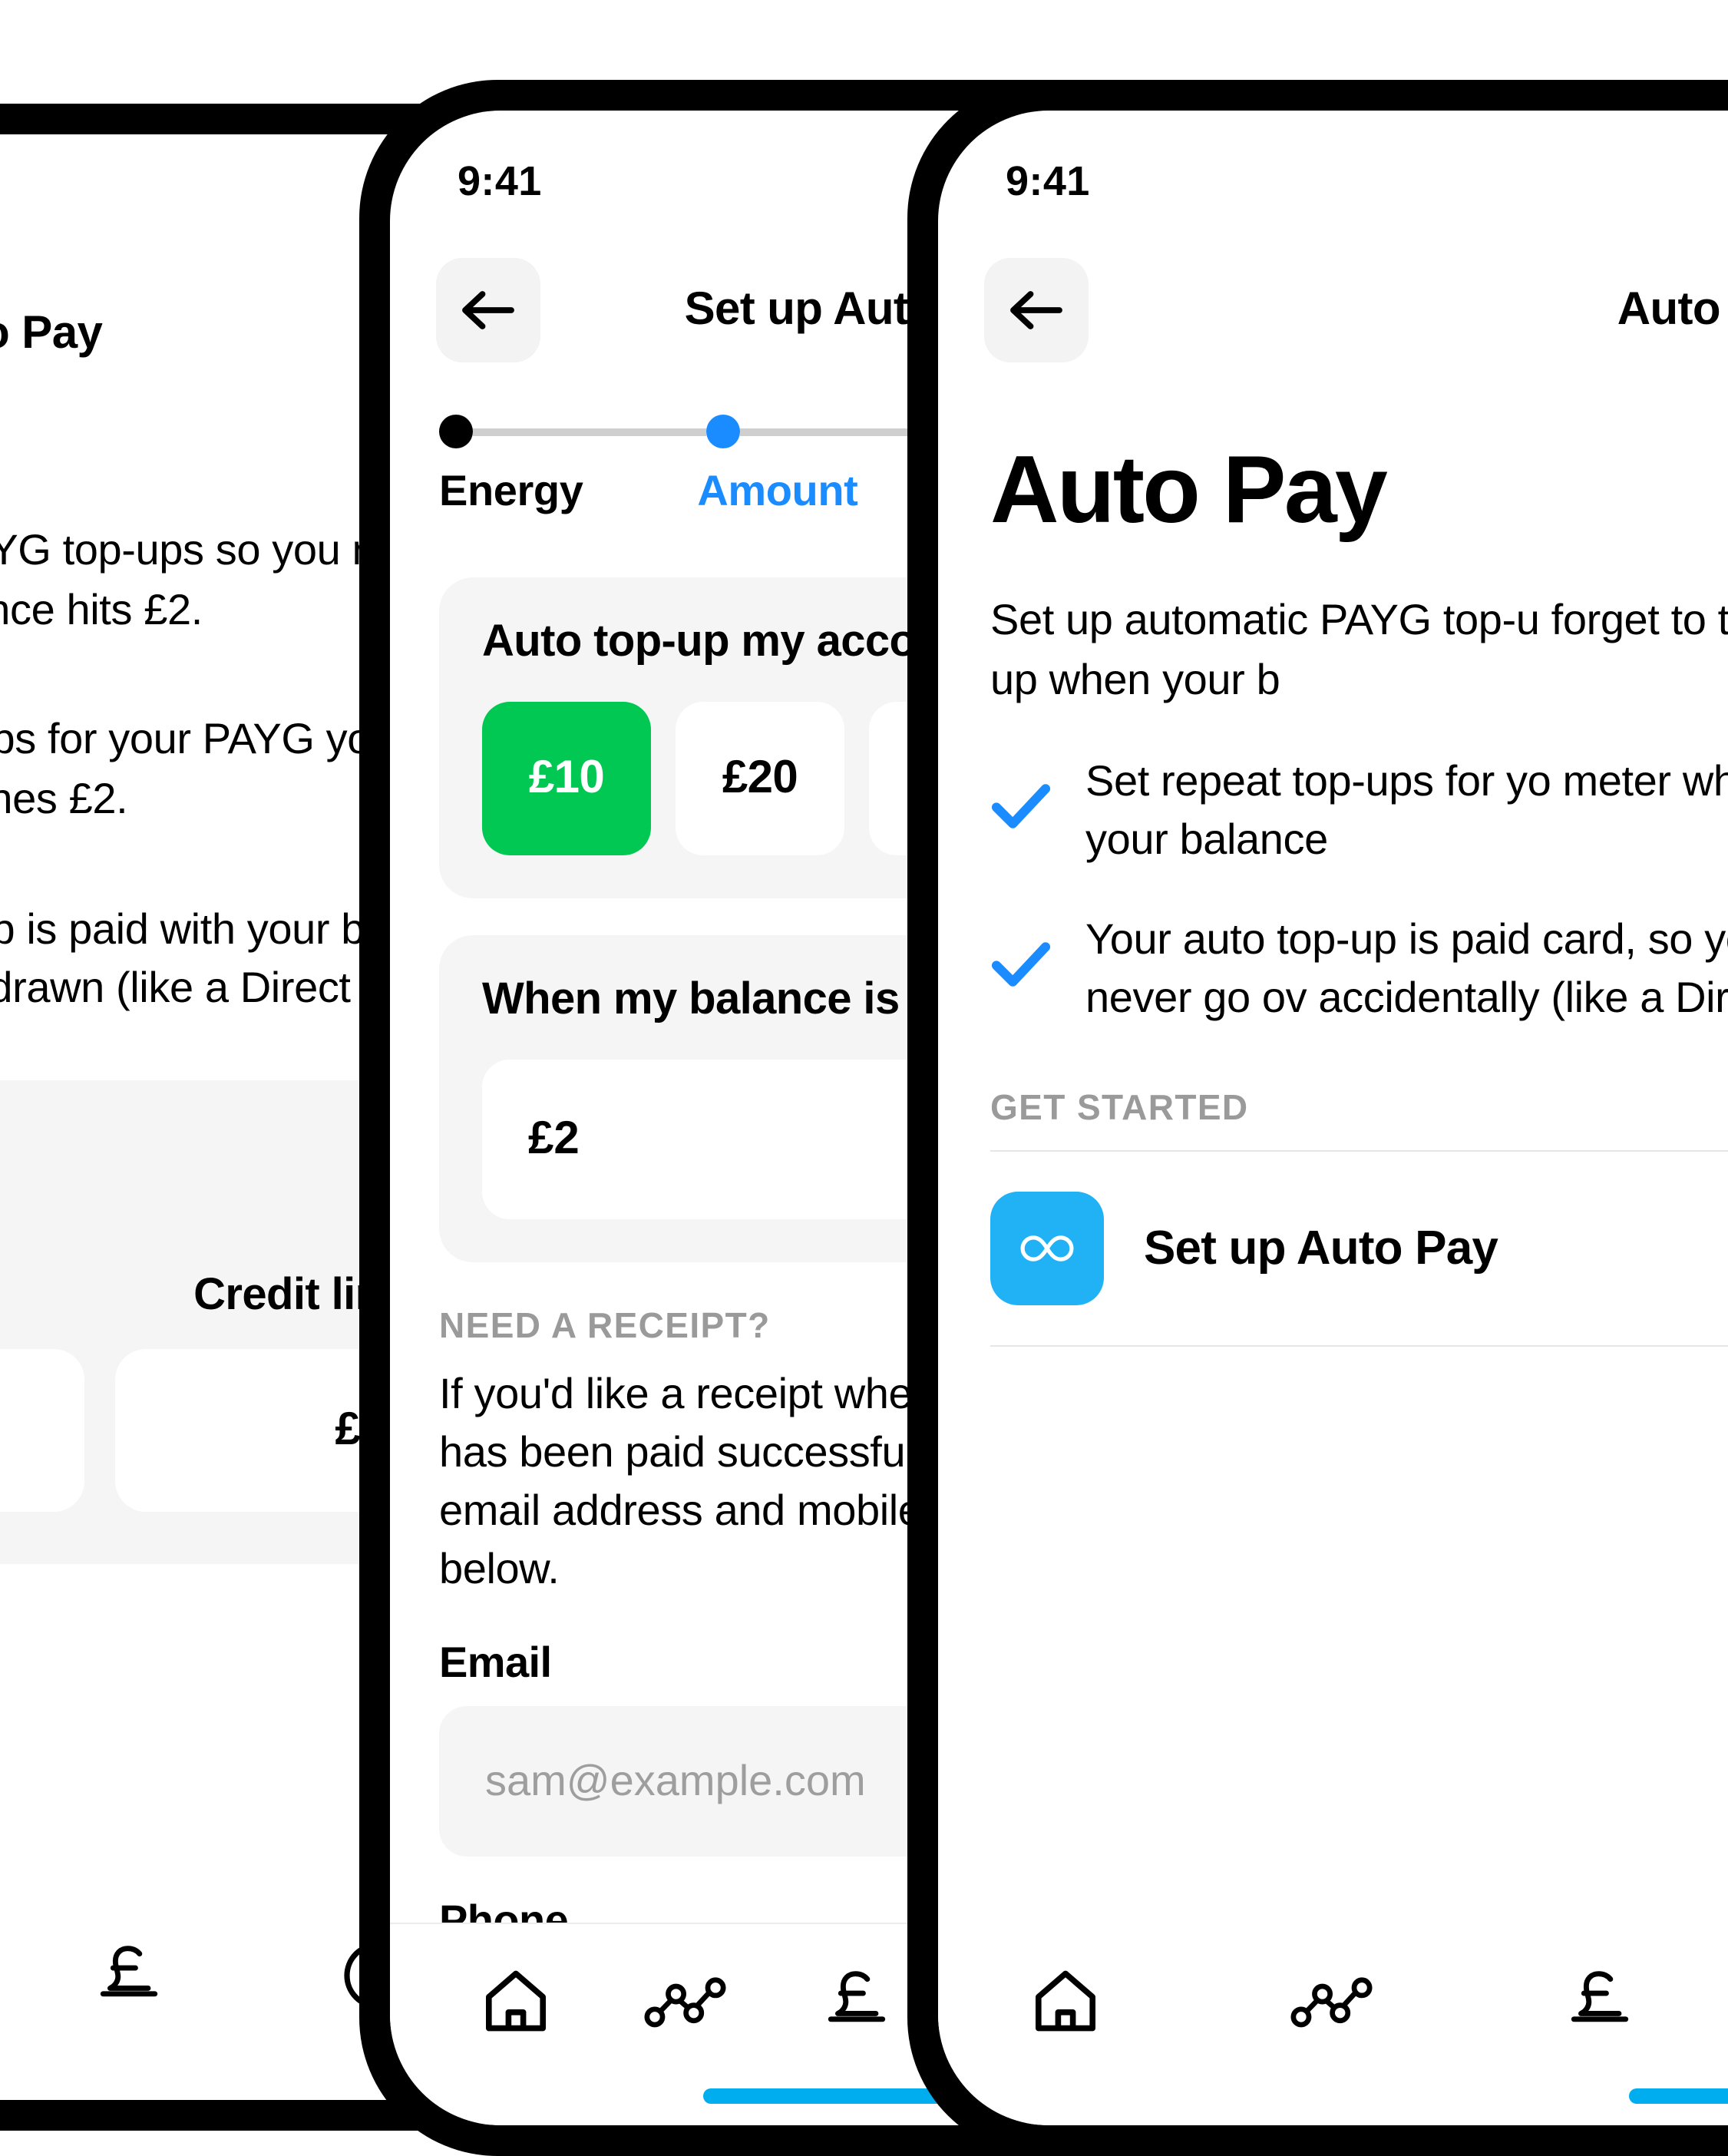 This screenshot has width=1728, height=2156. I want to click on tab-usage-right, so click(1332, 2001).